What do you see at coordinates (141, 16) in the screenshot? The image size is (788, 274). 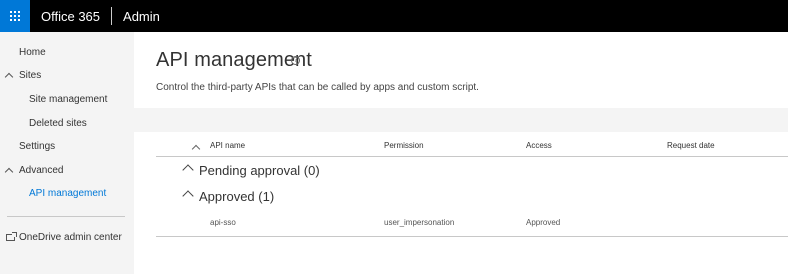 I see `app-name: Admin` at bounding box center [141, 16].